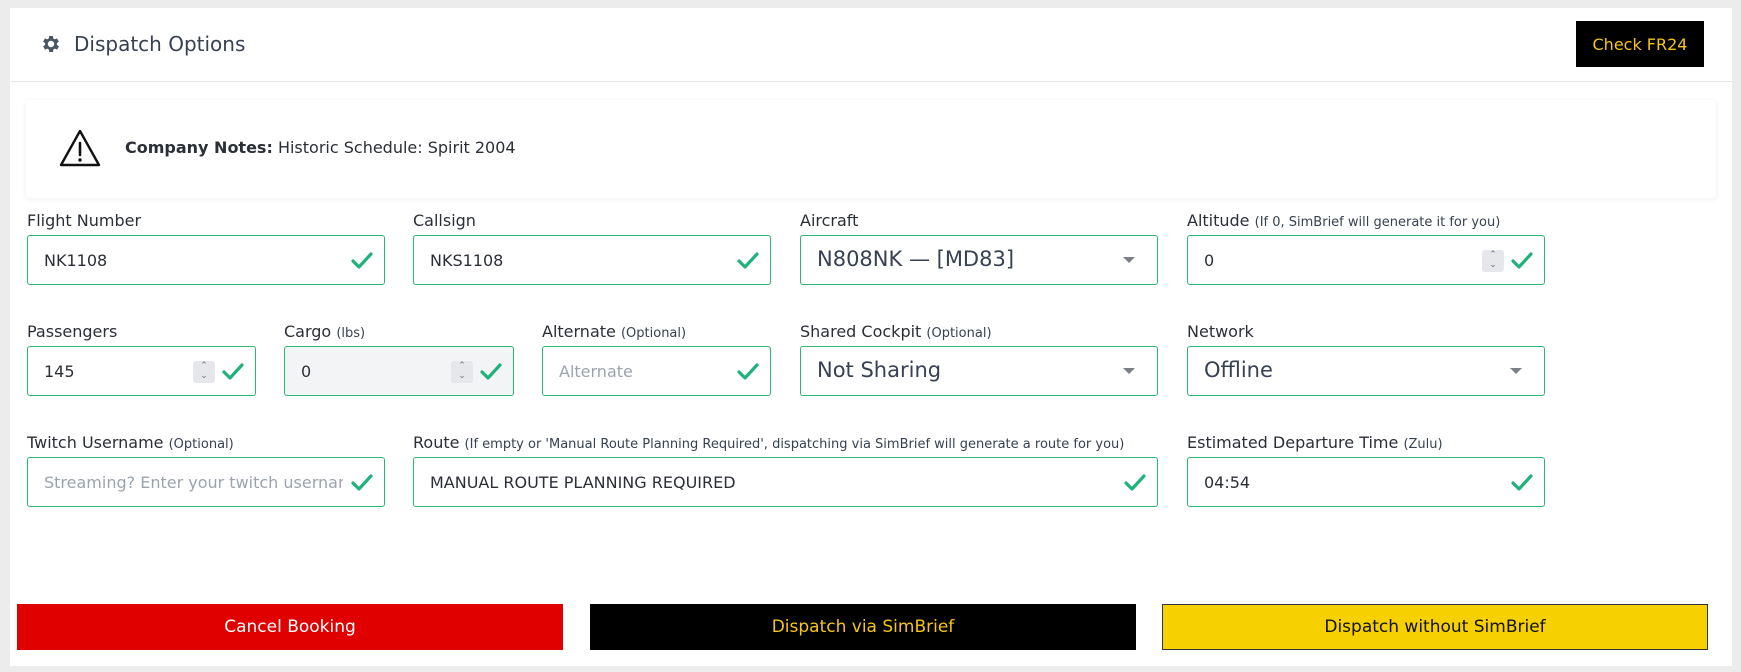  I want to click on alternate-hint: (Optional), so click(653, 333).